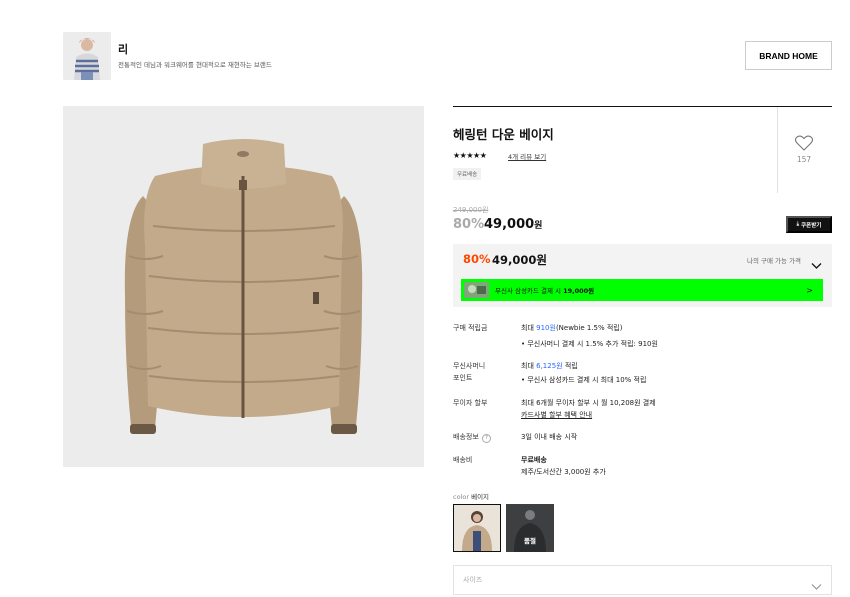 Image resolution: width=850 pixels, height=597 pixels. What do you see at coordinates (546, 328) in the screenshot?
I see `points-amount: 910원` at bounding box center [546, 328].